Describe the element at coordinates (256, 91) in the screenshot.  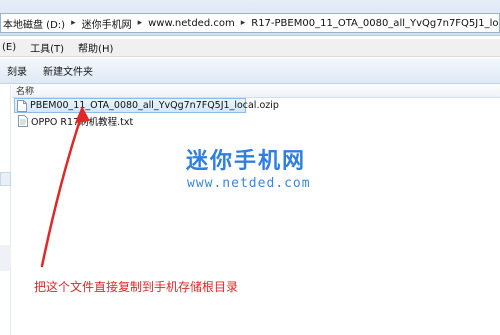
I see `name-column-header: 名称` at that location.